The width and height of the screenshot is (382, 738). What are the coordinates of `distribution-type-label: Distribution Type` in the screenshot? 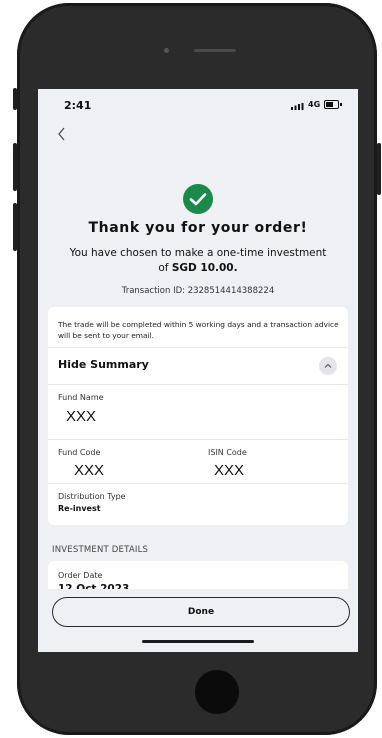 It's located at (92, 496).